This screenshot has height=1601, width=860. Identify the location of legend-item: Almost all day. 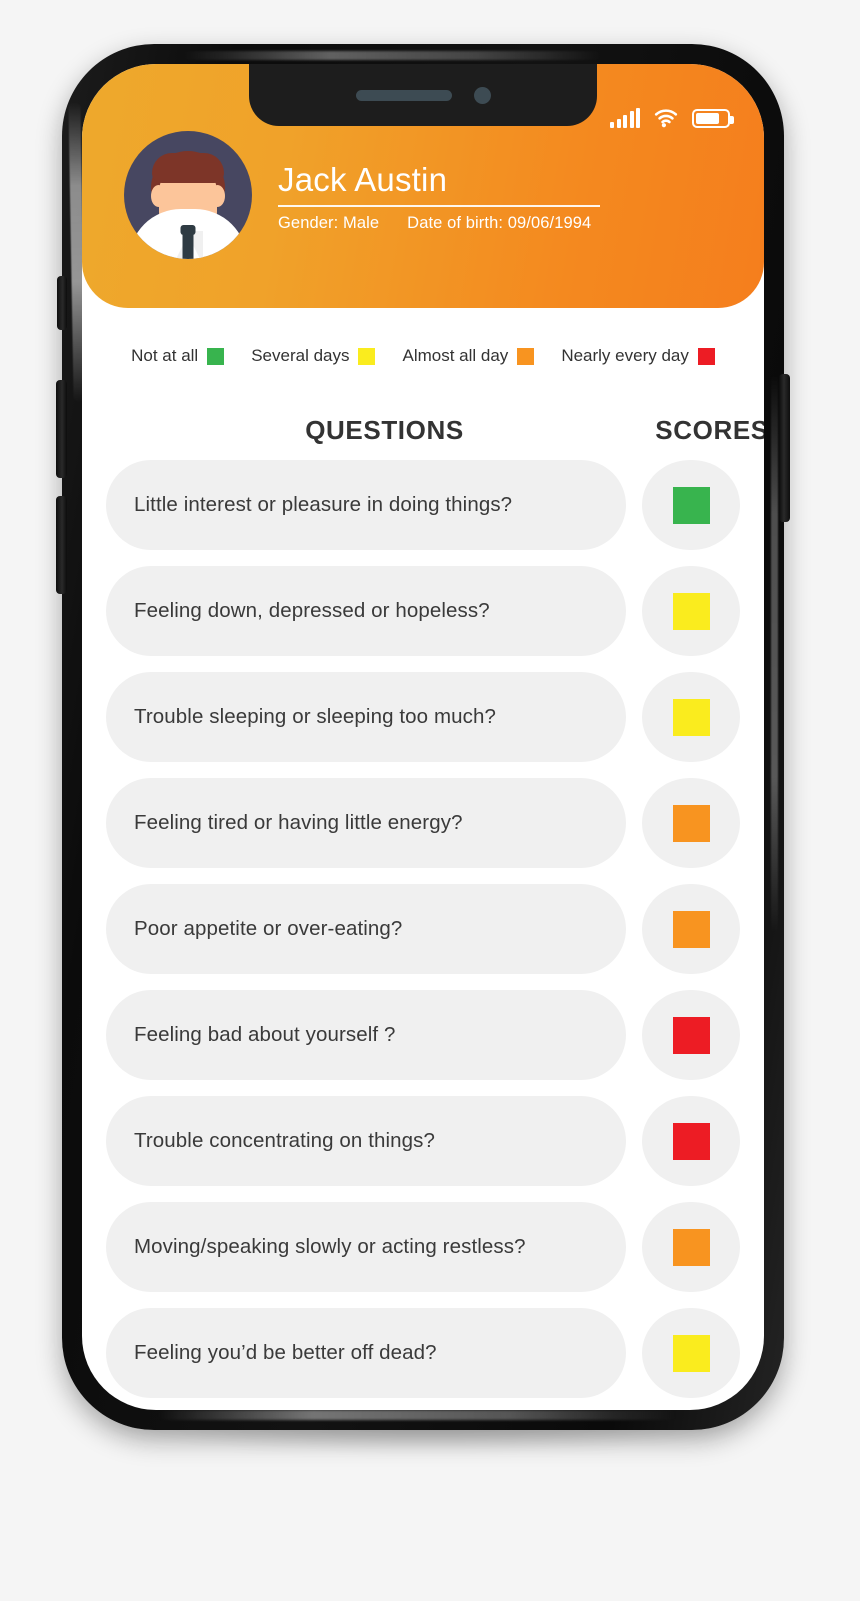
(468, 356).